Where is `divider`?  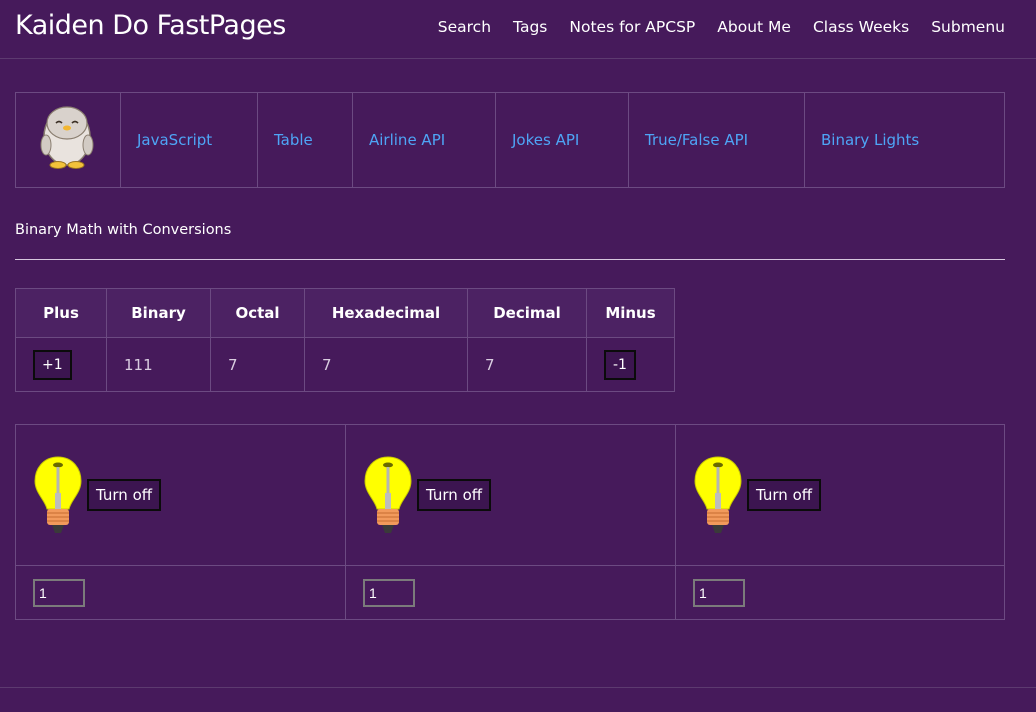 divider is located at coordinates (510, 259).